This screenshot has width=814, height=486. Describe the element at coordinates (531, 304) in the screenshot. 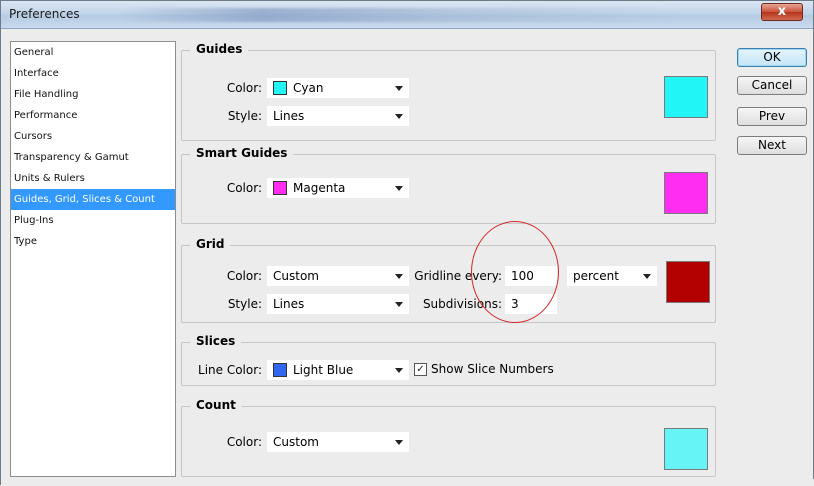

I see `subdivisions-input: 3` at that location.